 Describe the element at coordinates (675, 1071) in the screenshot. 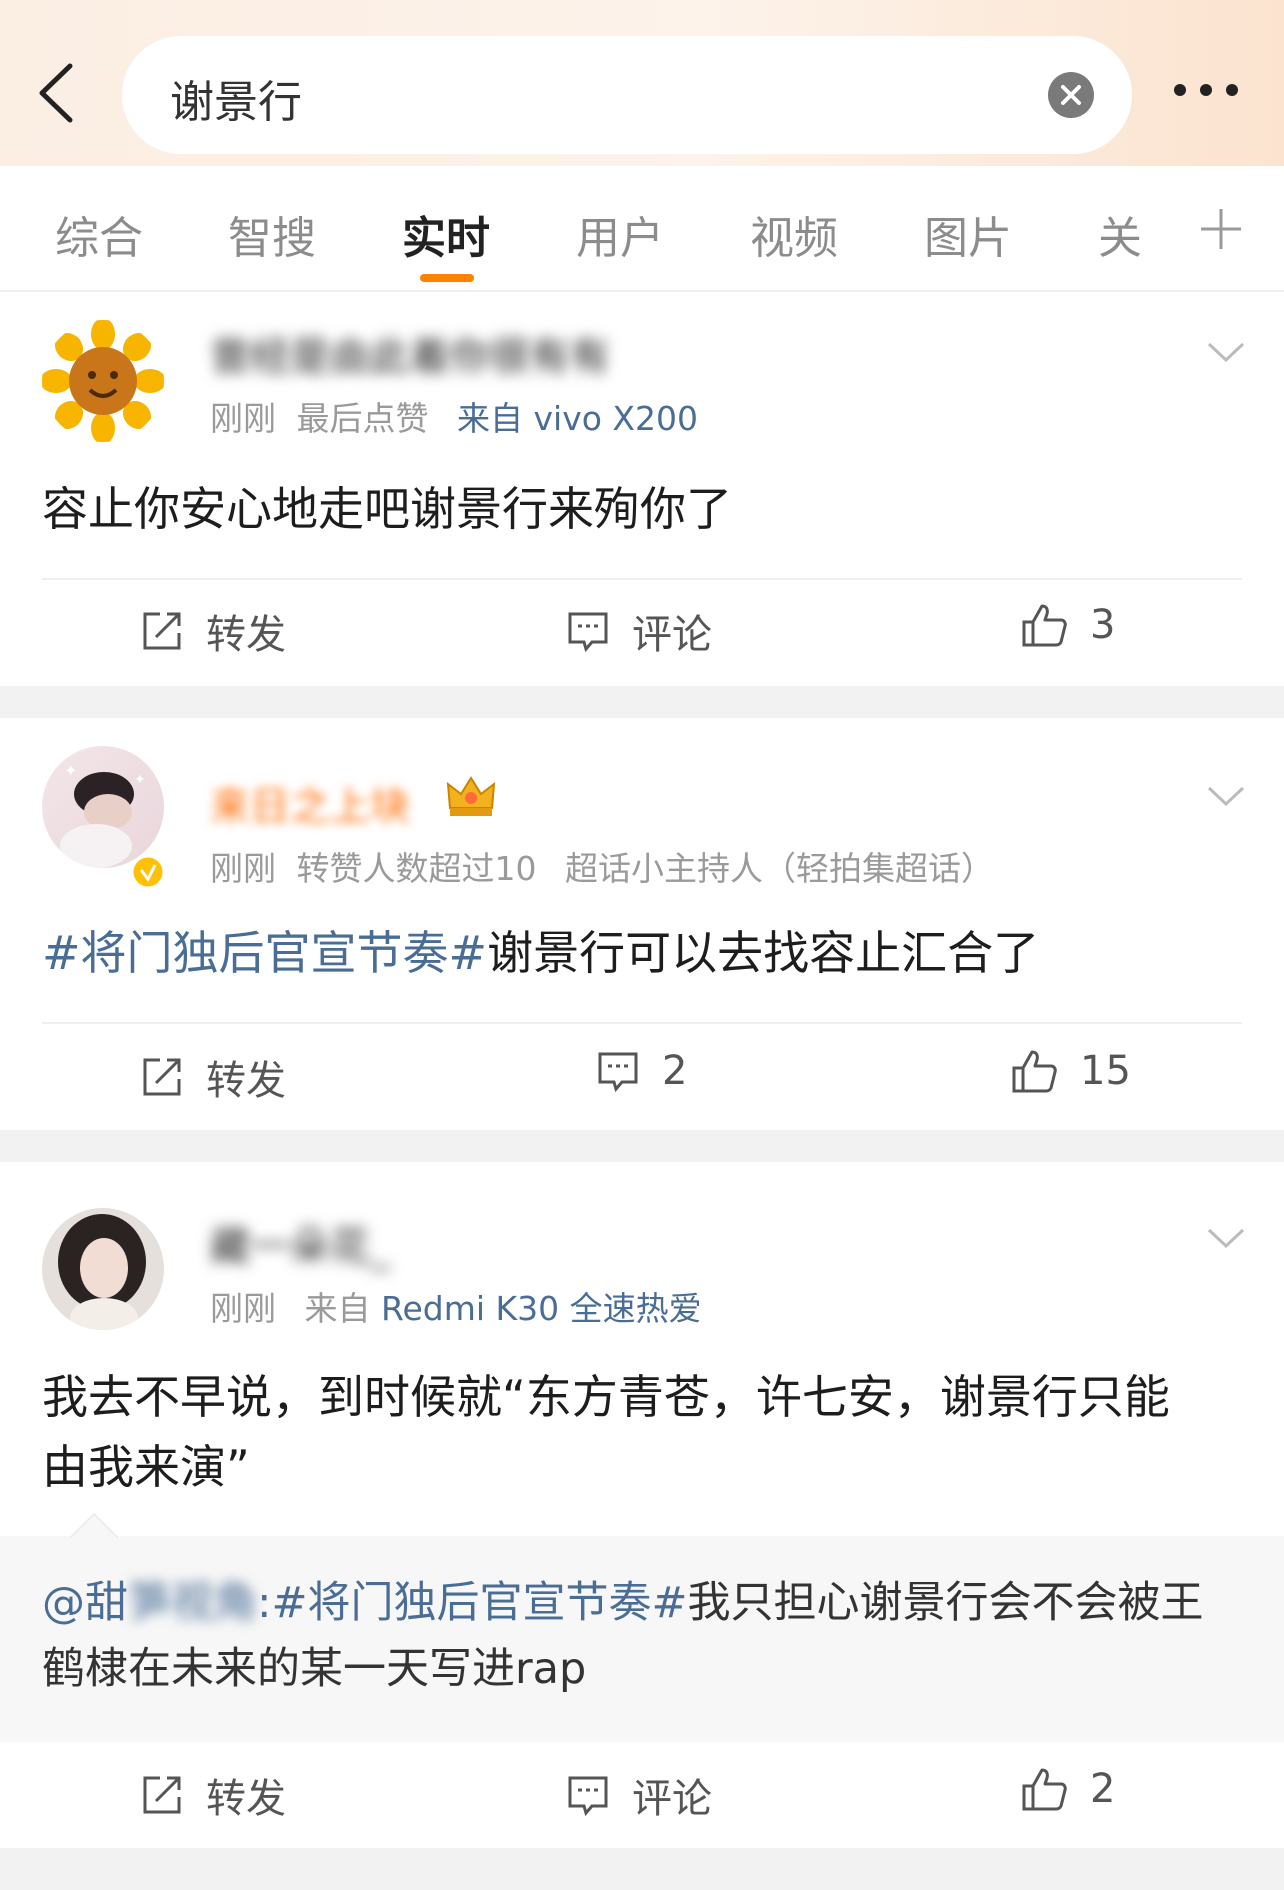

I see `comment-count: 2` at that location.